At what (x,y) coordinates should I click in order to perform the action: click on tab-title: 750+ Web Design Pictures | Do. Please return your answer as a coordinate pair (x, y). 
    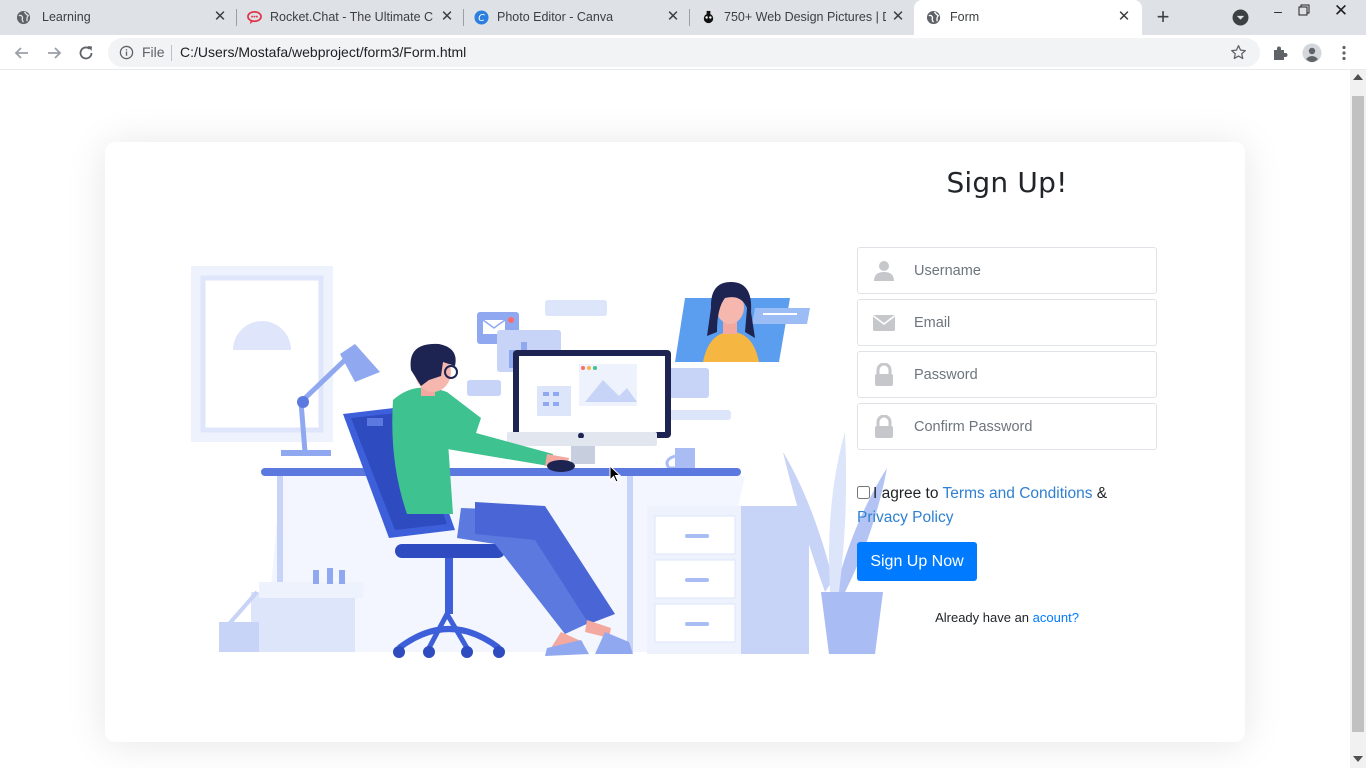
    Looking at the image, I should click on (805, 17).